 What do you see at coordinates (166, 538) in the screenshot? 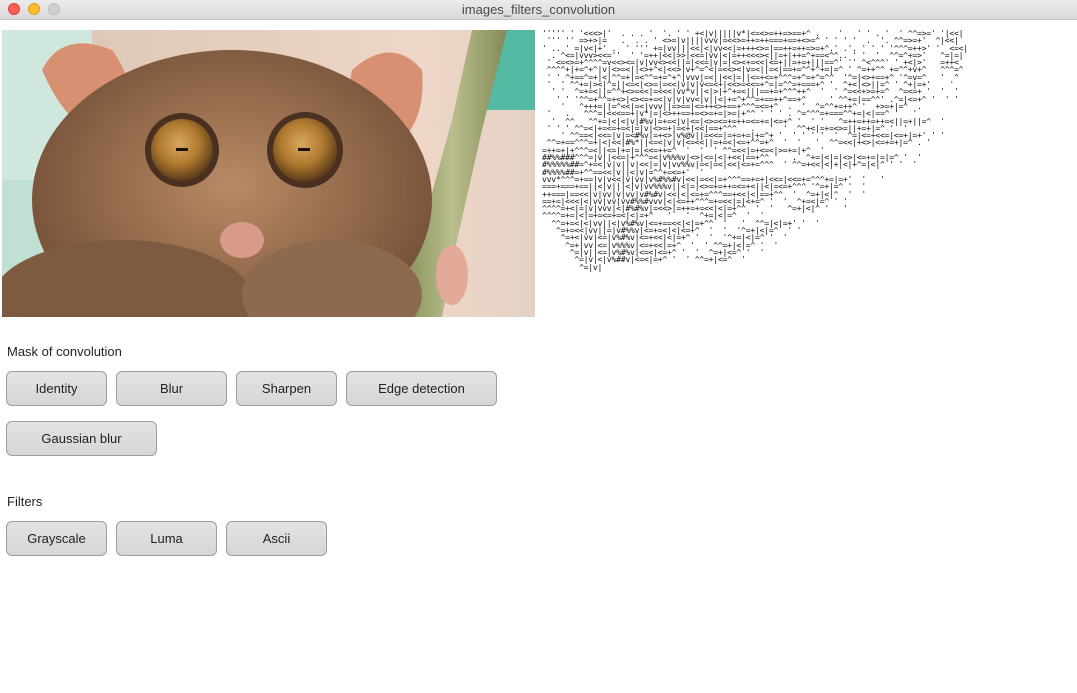
I see `luma-button: Luma` at bounding box center [166, 538].